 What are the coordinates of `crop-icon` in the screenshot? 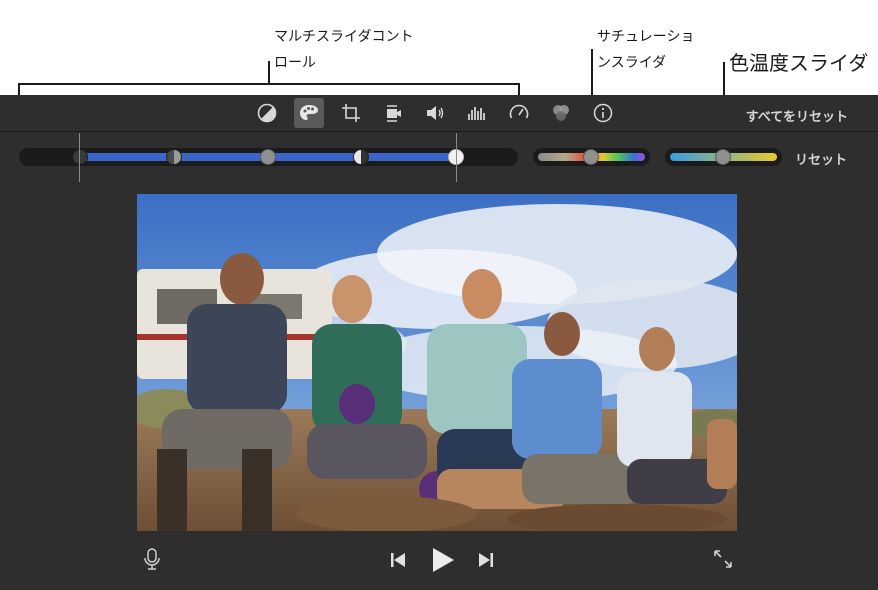 It's located at (351, 113).